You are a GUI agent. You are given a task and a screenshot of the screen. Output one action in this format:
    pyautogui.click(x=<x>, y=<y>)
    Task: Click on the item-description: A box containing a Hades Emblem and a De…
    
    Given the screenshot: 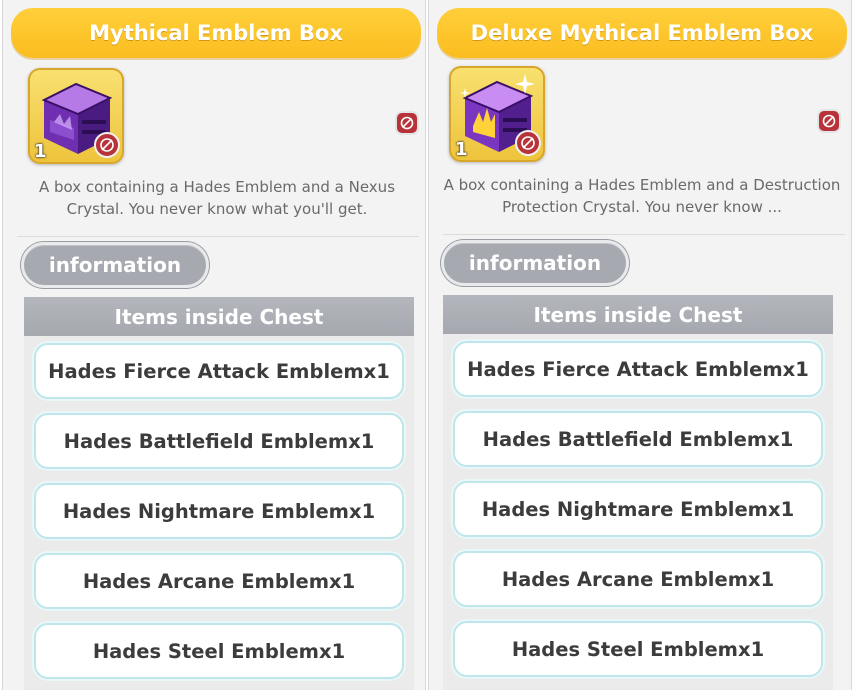 What is the action you would take?
    pyautogui.click(x=642, y=196)
    